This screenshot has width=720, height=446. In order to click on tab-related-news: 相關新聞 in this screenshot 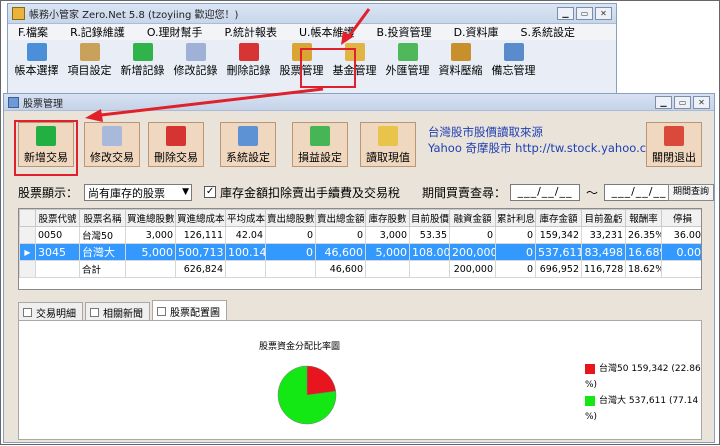, I will do `click(117, 311)`.